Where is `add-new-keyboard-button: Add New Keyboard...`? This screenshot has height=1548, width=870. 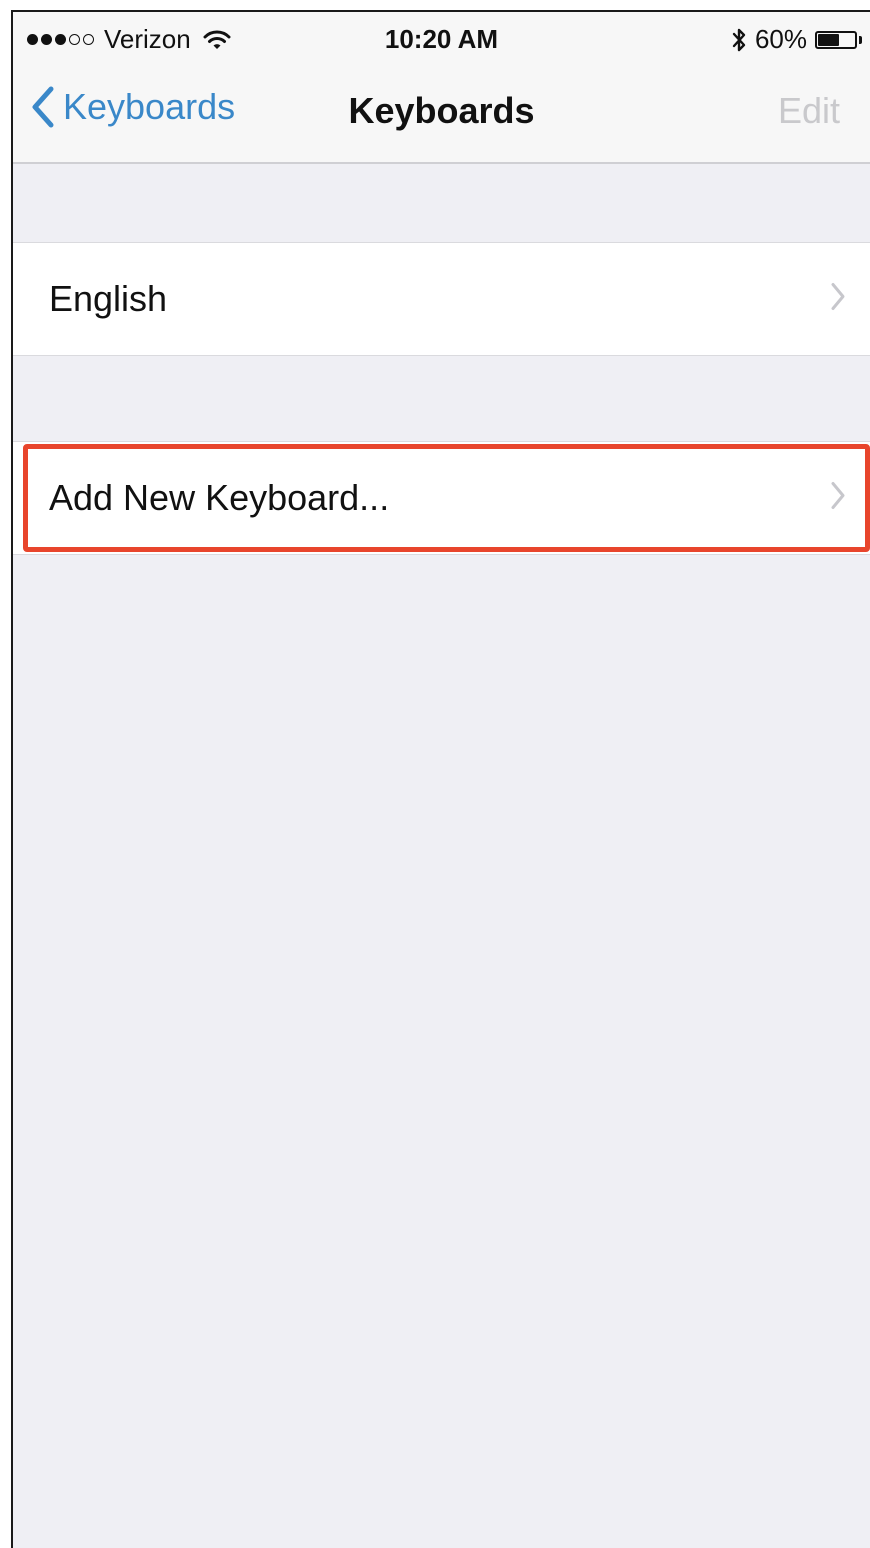
add-new-keyboard-button: Add New Keyboard... is located at coordinates (441, 498).